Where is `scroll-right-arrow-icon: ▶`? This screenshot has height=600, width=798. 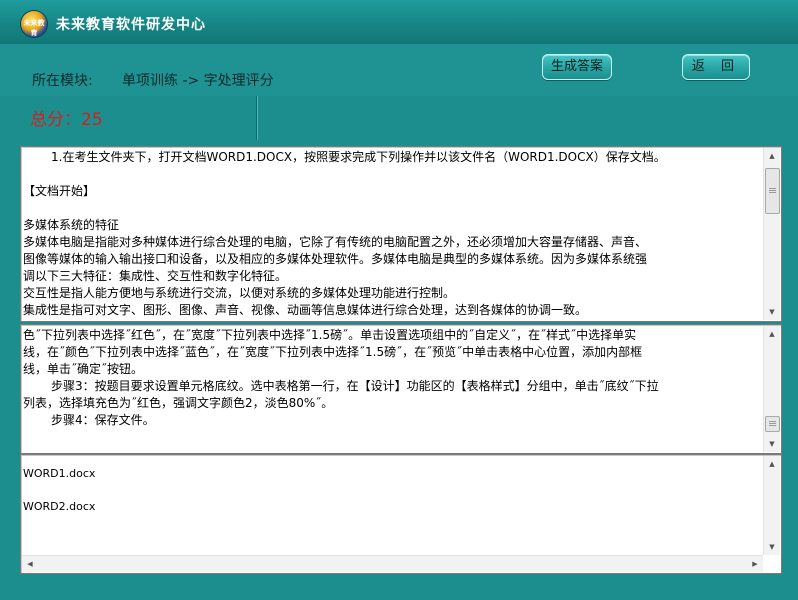 scroll-right-arrow-icon: ▶ is located at coordinates (755, 564).